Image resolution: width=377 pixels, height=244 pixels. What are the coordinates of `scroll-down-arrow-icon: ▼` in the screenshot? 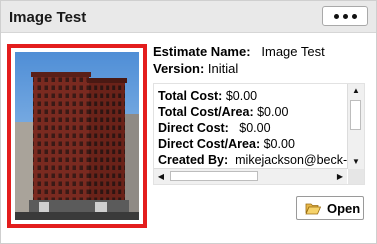 It's located at (356, 162).